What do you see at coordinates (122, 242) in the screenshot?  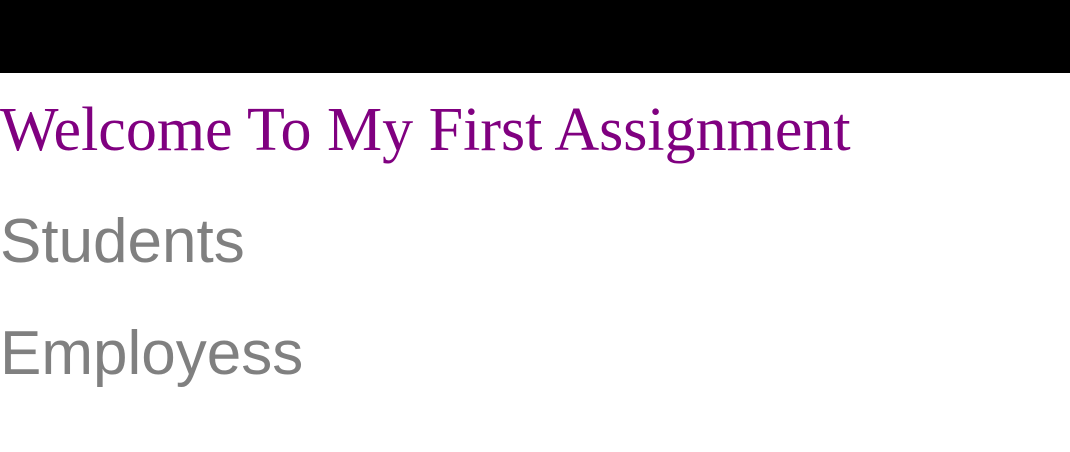 I see `students-link: Students` at bounding box center [122, 242].